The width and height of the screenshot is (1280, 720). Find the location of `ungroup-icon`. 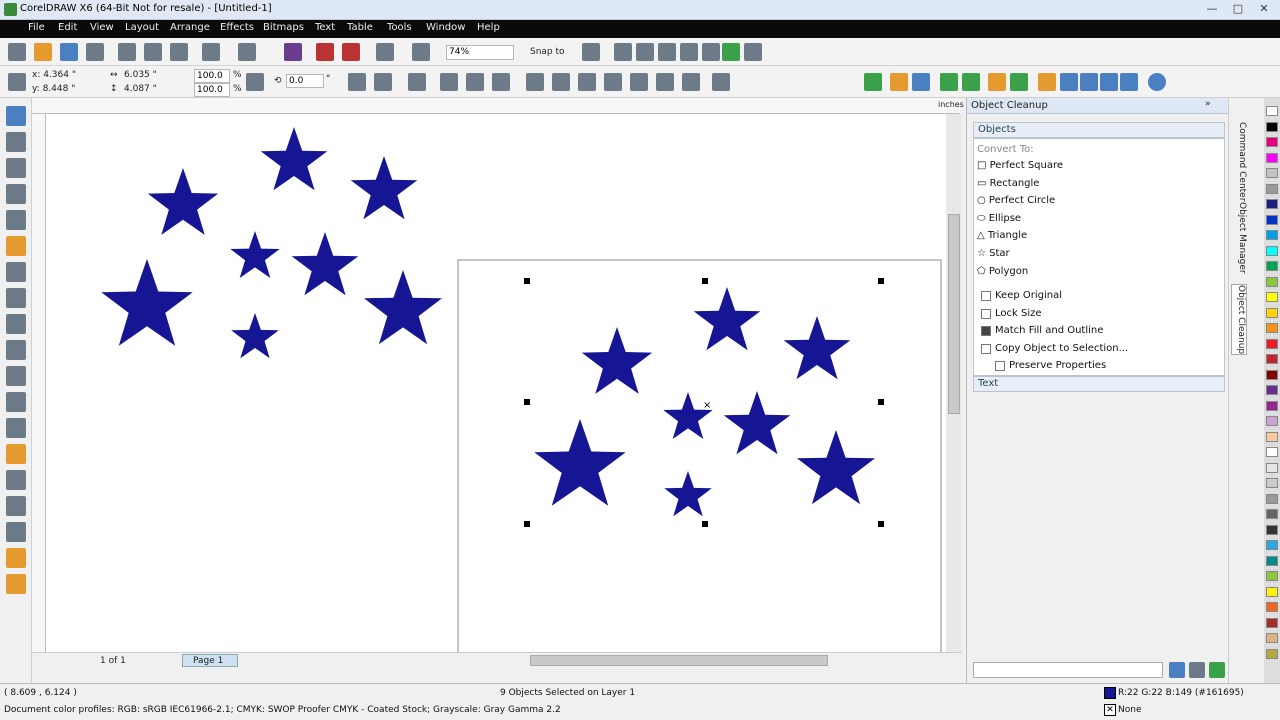

ungroup-icon is located at coordinates (475, 82).